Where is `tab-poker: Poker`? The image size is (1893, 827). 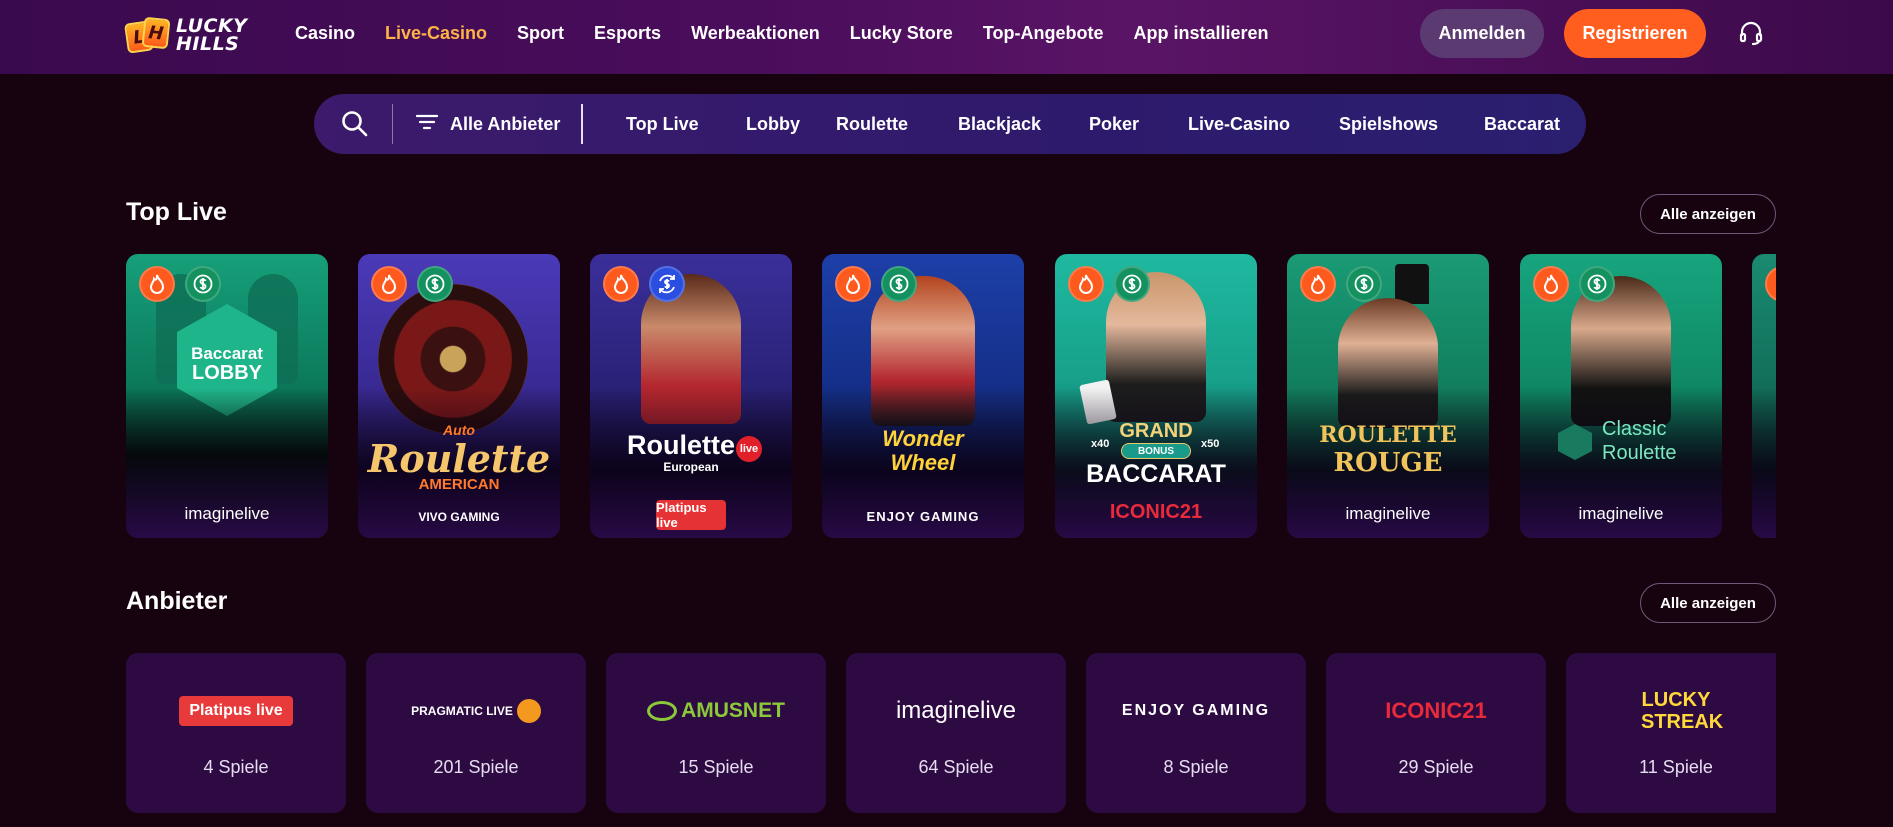
tab-poker: Poker is located at coordinates (1114, 124).